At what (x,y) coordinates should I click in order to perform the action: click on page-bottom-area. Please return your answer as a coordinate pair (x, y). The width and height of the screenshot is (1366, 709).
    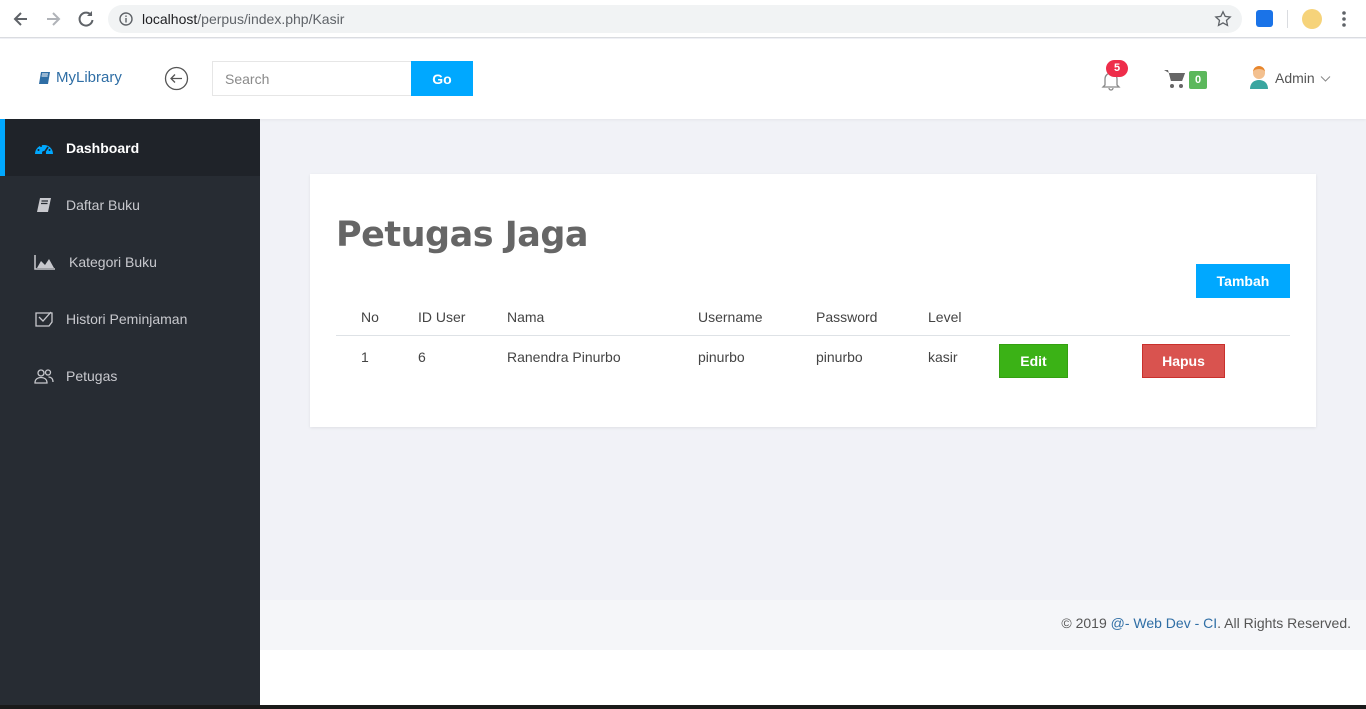
    Looking at the image, I should click on (813, 677).